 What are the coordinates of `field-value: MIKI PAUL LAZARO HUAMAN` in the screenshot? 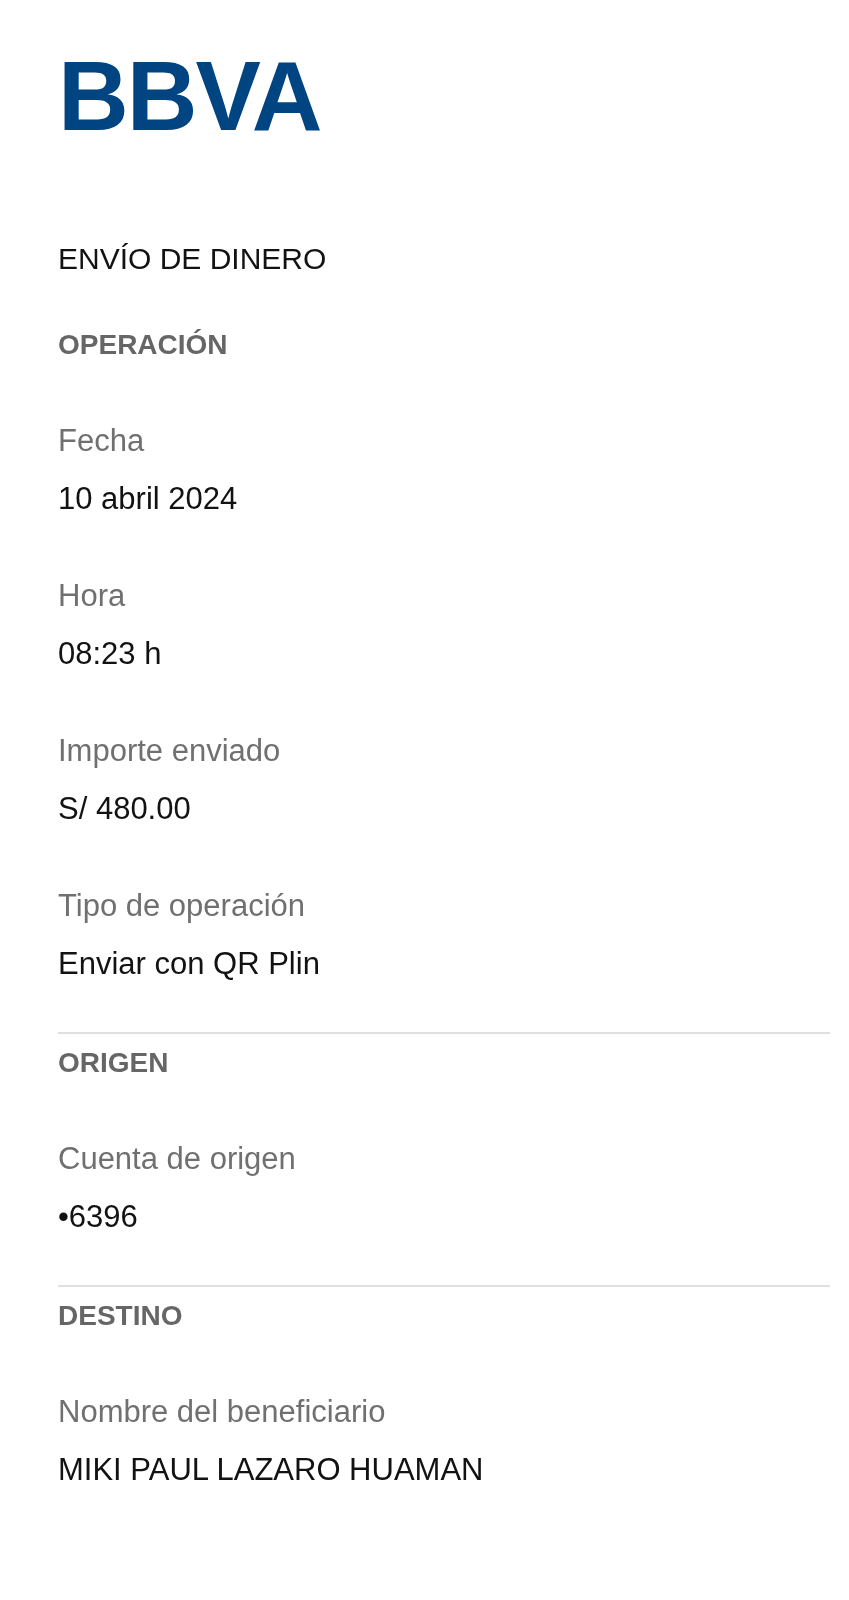 It's located at (271, 1470).